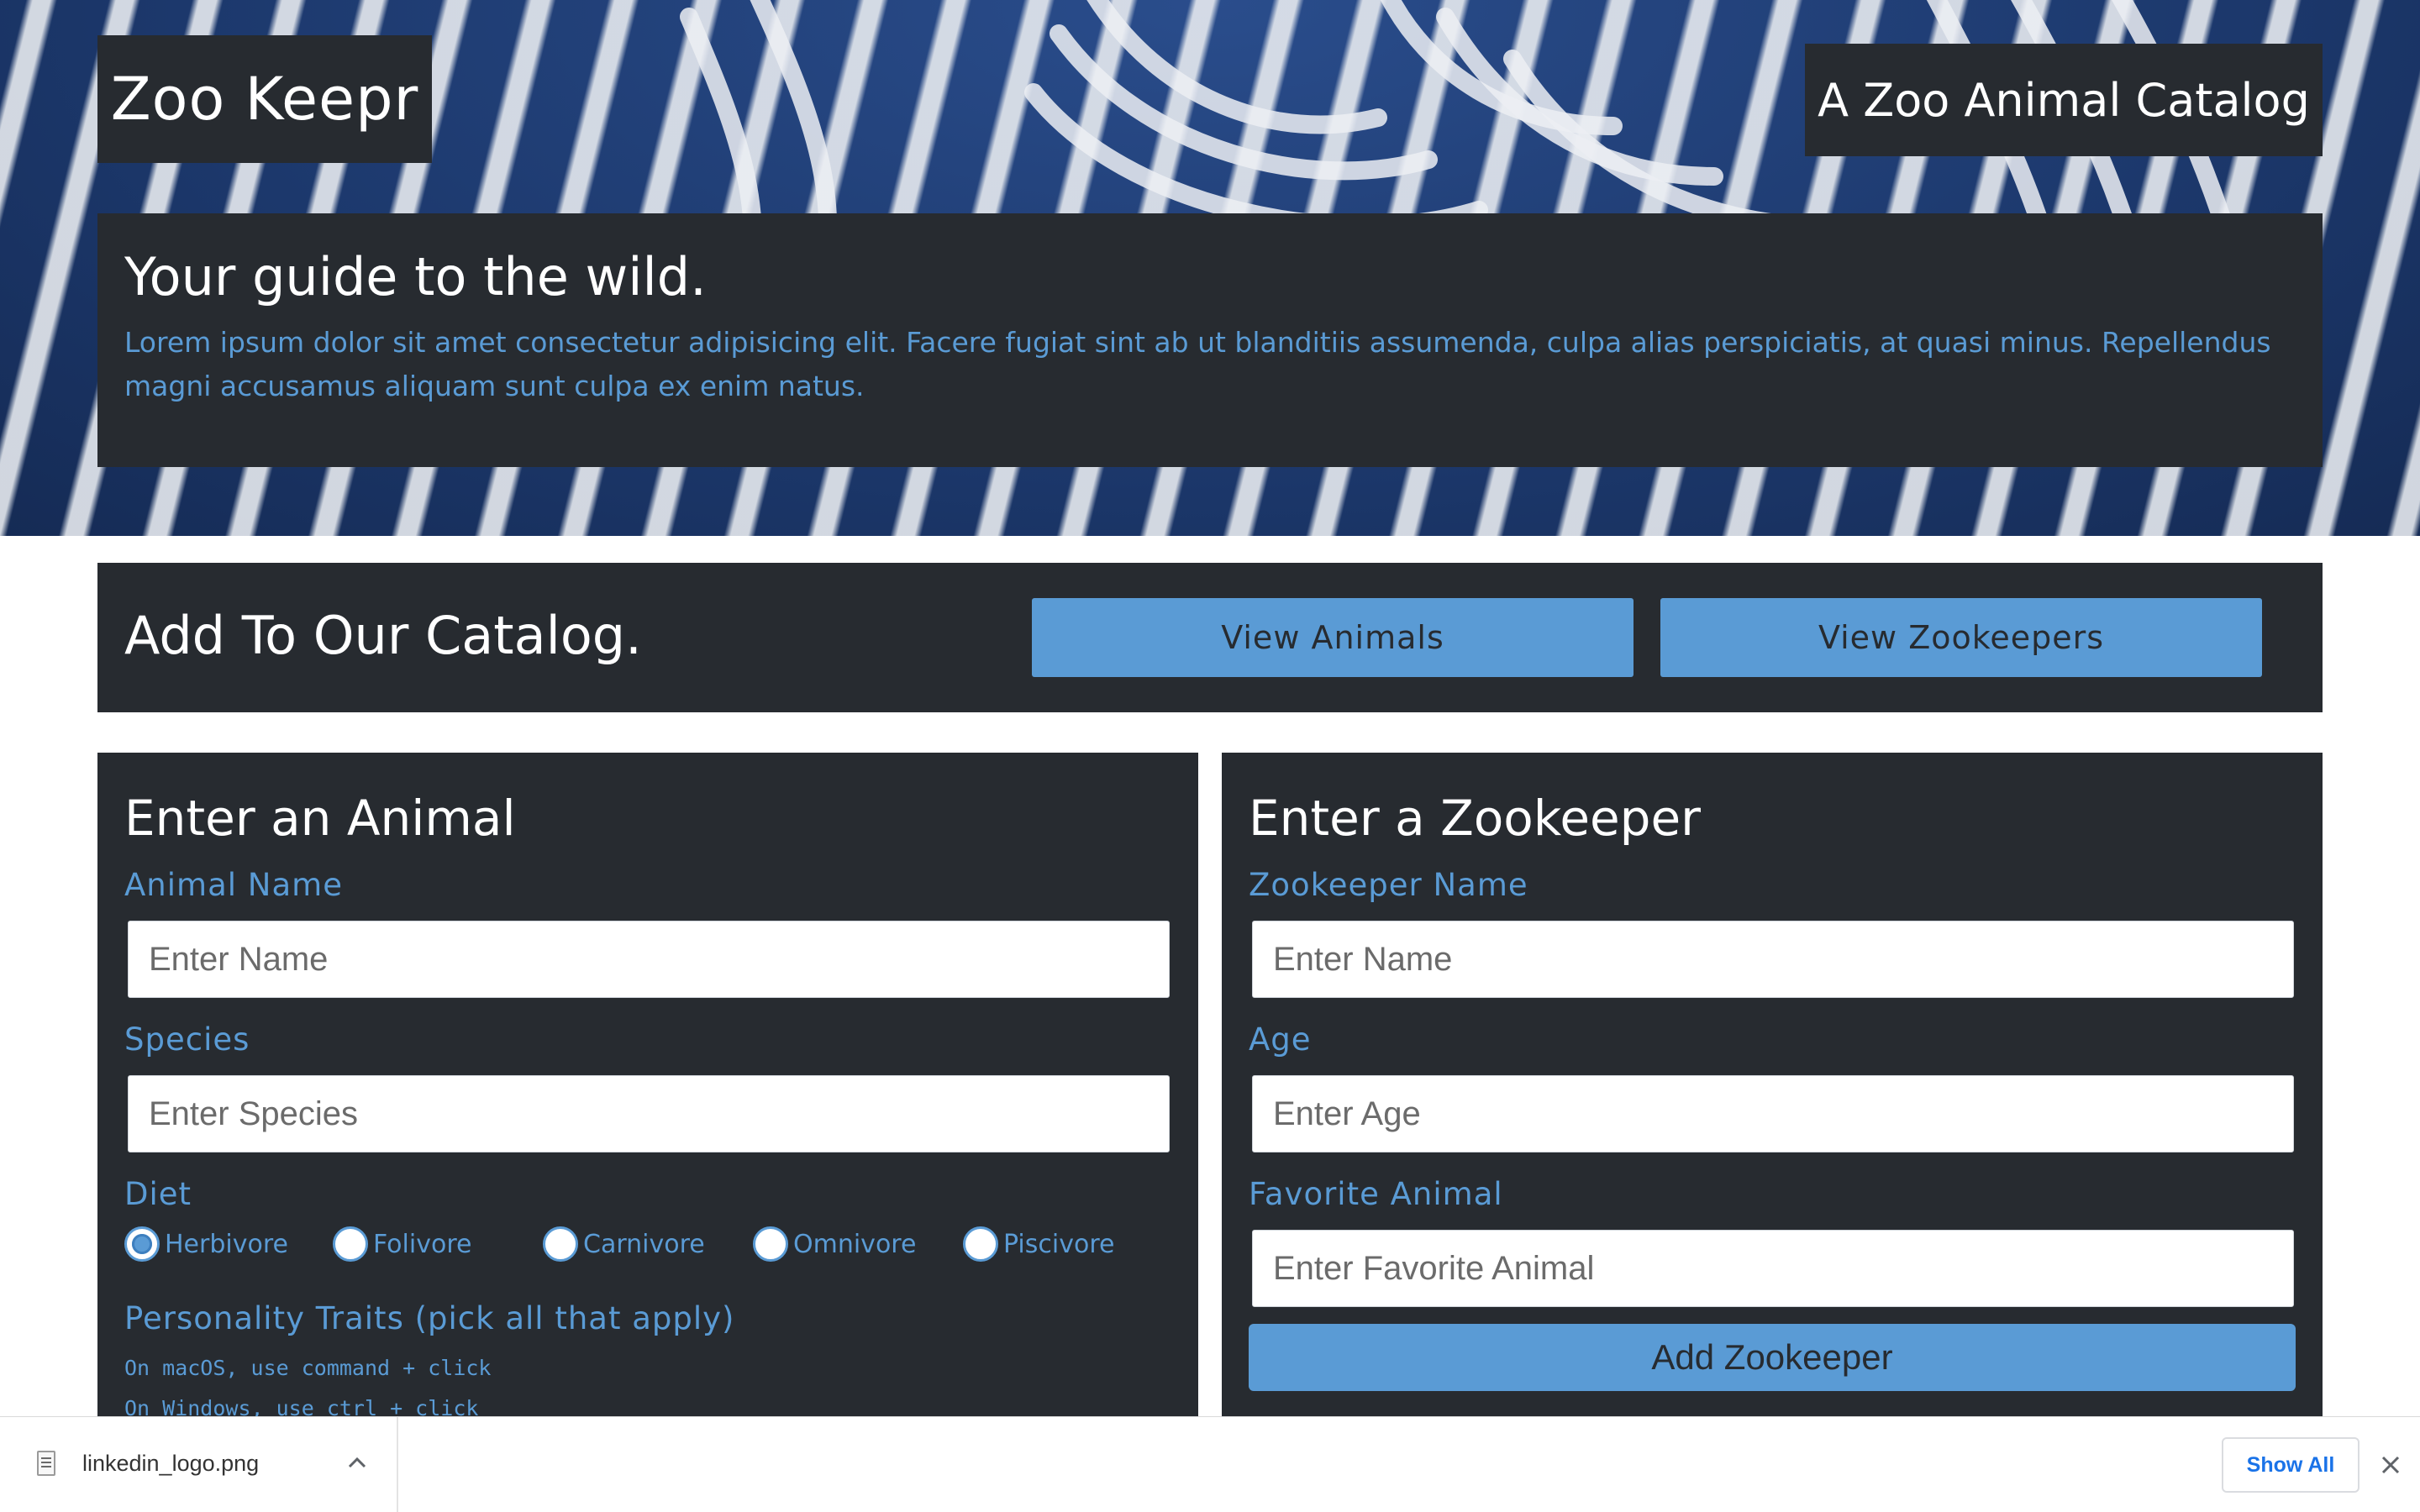 This screenshot has width=2420, height=1512. I want to click on diet-option-omnivore: Omnivore, so click(834, 1244).